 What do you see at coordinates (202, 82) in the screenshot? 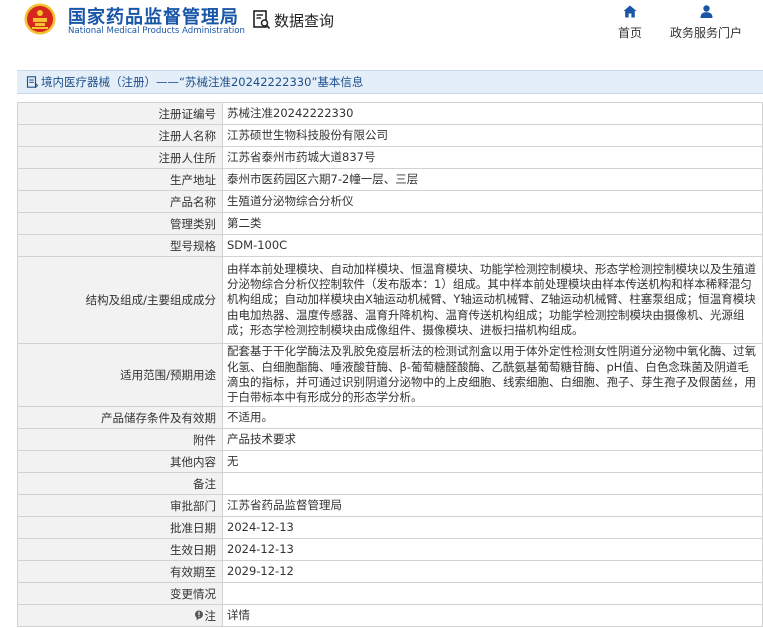
I see `breadcrumb-text: 境内医疗器械（注册）——“苏械注准20242222330”基本信息` at bounding box center [202, 82].